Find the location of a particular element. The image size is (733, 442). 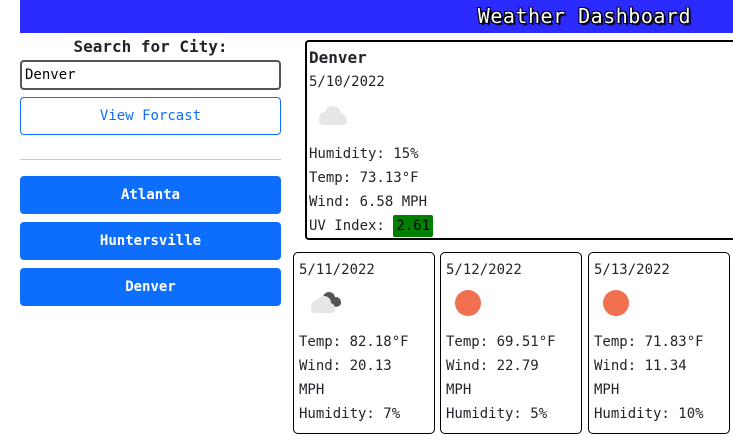

history-button-denver: Denver is located at coordinates (150, 287).